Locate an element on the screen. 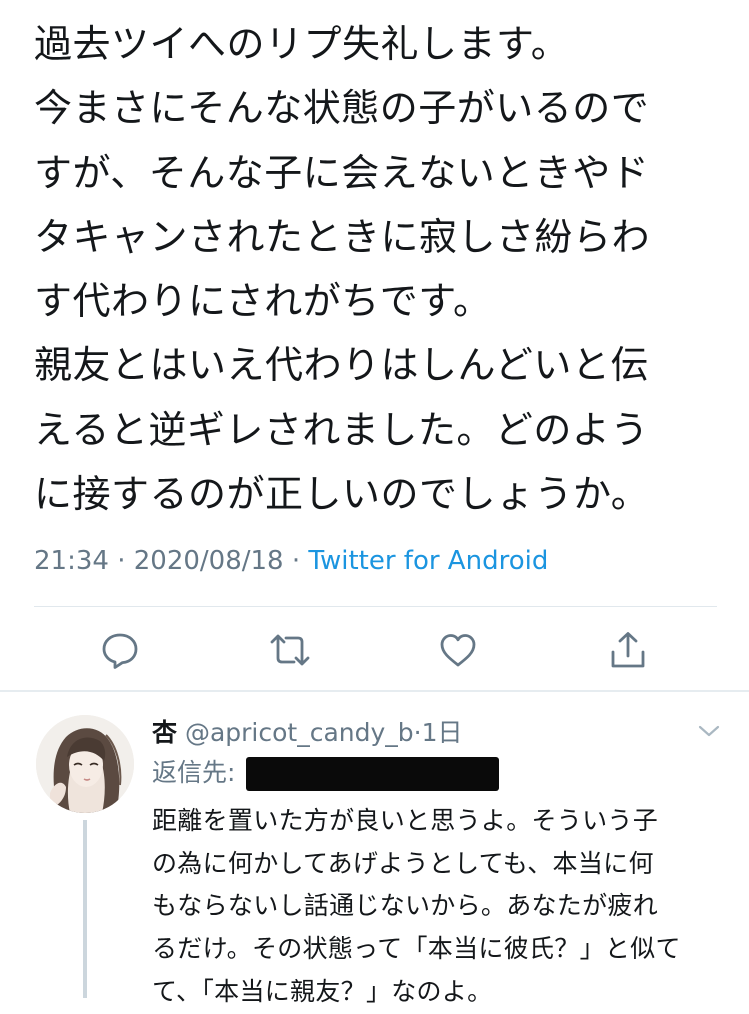 This screenshot has height=1014, width=749. avatar is located at coordinates (85, 764).